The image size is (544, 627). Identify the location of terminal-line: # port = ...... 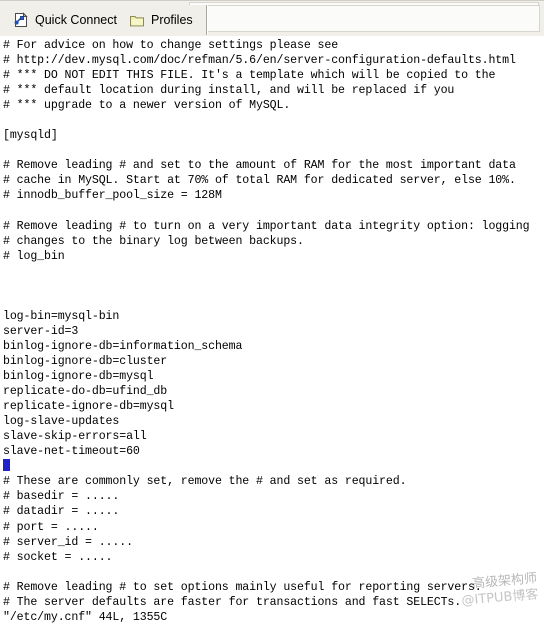
(51, 527).